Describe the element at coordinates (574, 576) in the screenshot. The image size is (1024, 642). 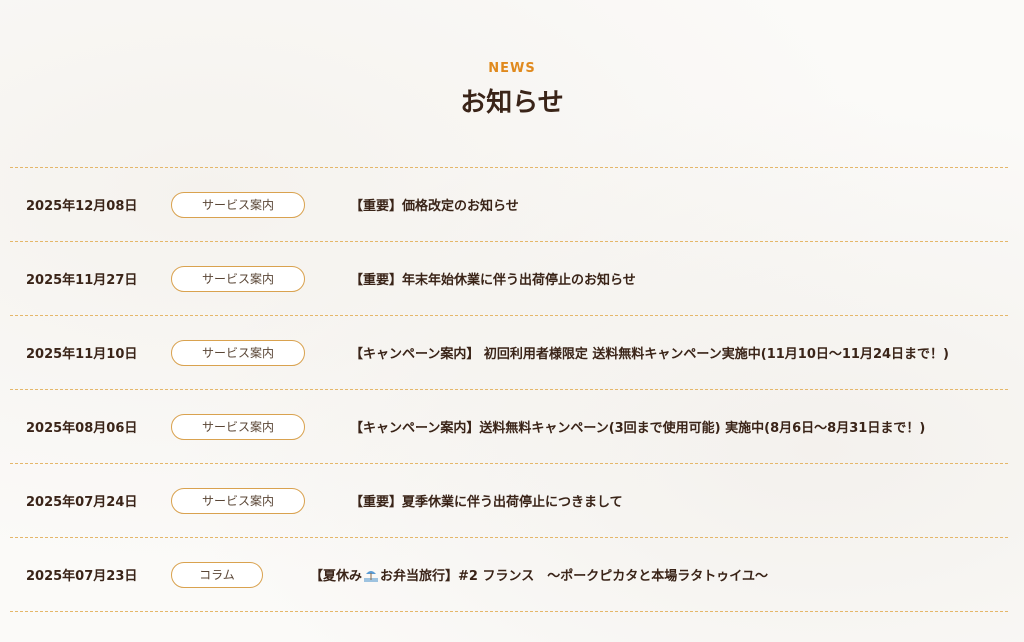
I see `news-title-suffix: お弁当旅行】#2 フランス 〜ポークピカタと本場ラタトゥイユ〜` at that location.